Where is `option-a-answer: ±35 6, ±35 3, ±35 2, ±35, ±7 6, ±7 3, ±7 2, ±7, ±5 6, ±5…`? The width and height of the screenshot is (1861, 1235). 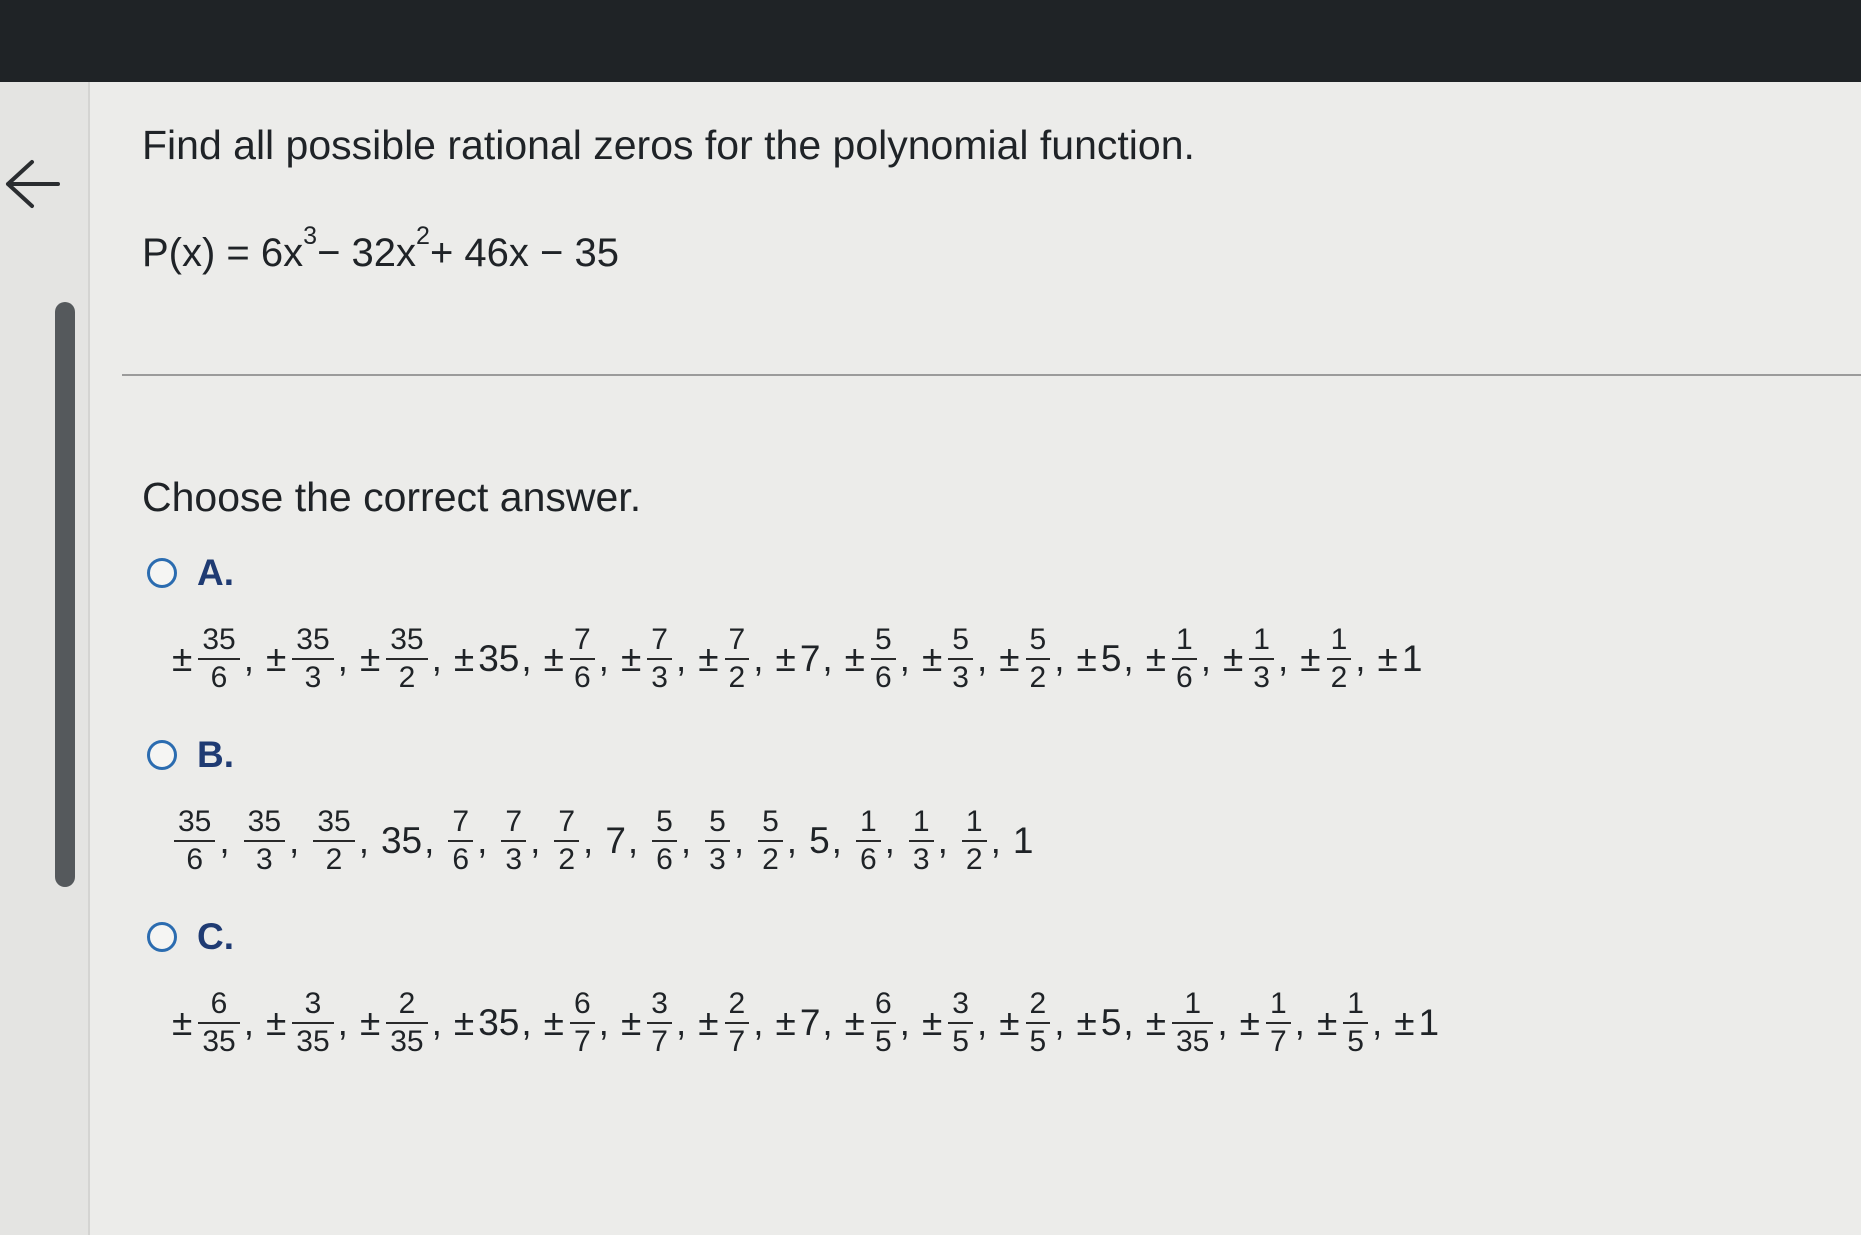 option-a-answer: ±35 6, ±35 3, ±35 2, ±35, ±7 6, ±7 3, ±7 2, ±7, ±5 6, ±5… is located at coordinates (803, 659).